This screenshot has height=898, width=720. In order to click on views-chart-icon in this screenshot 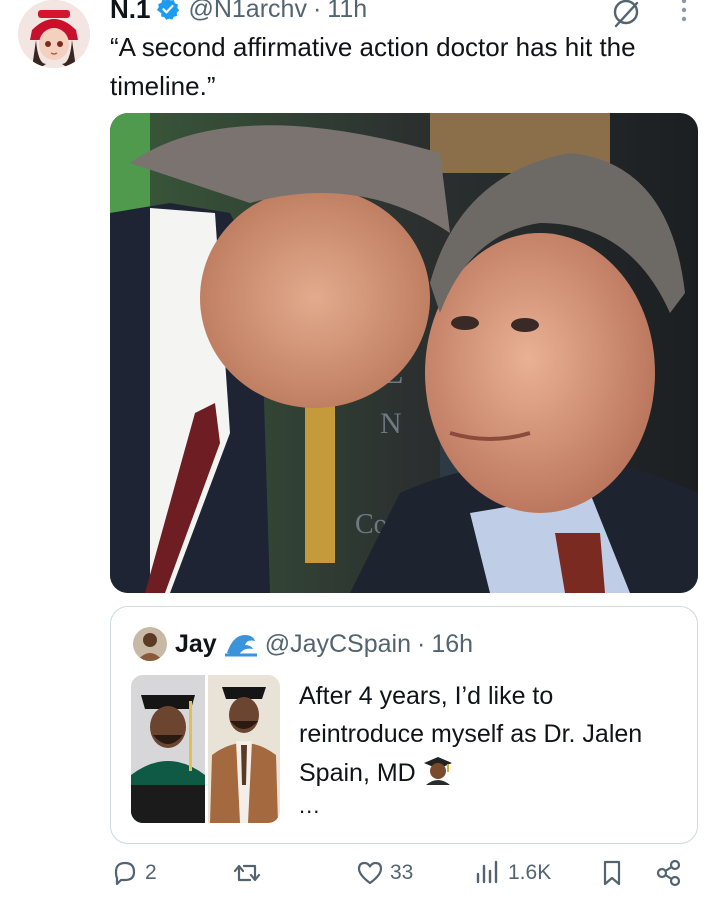, I will do `click(487, 872)`.